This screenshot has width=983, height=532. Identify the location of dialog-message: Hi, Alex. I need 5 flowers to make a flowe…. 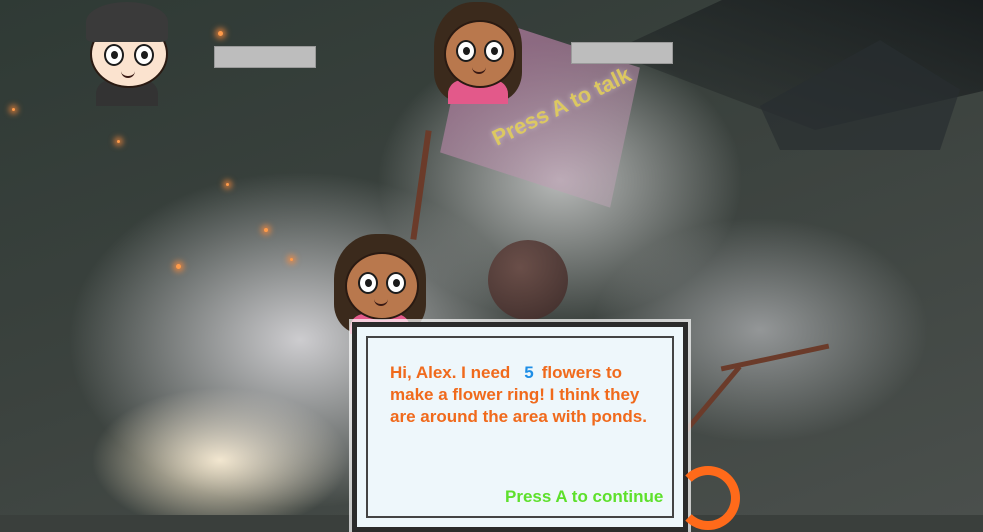
(525, 395).